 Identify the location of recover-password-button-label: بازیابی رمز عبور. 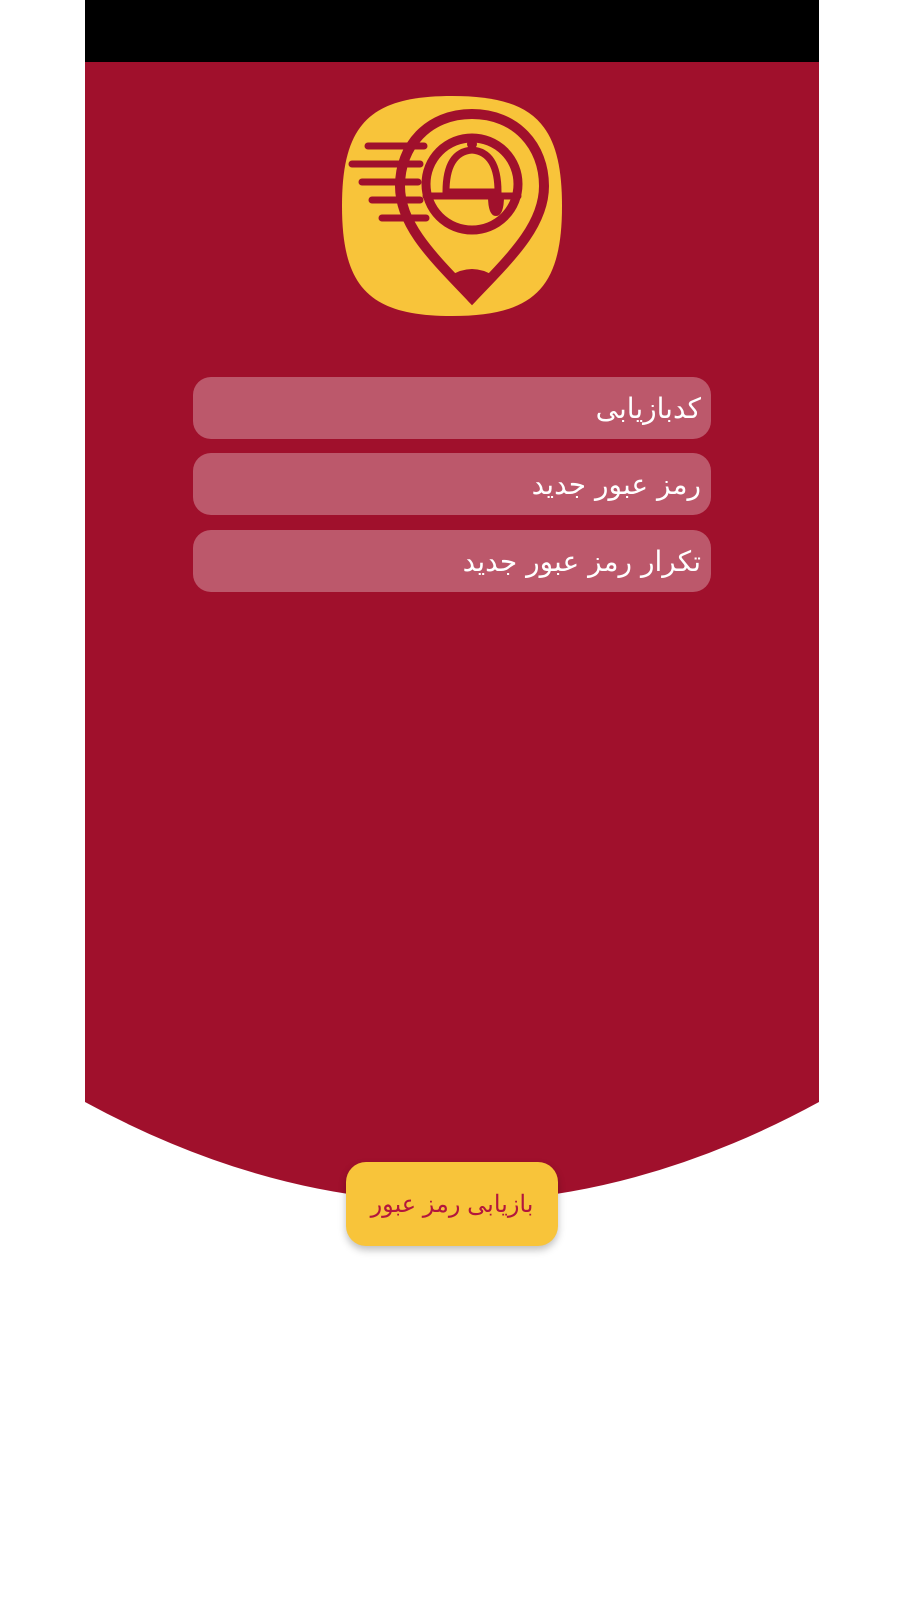
(452, 1204).